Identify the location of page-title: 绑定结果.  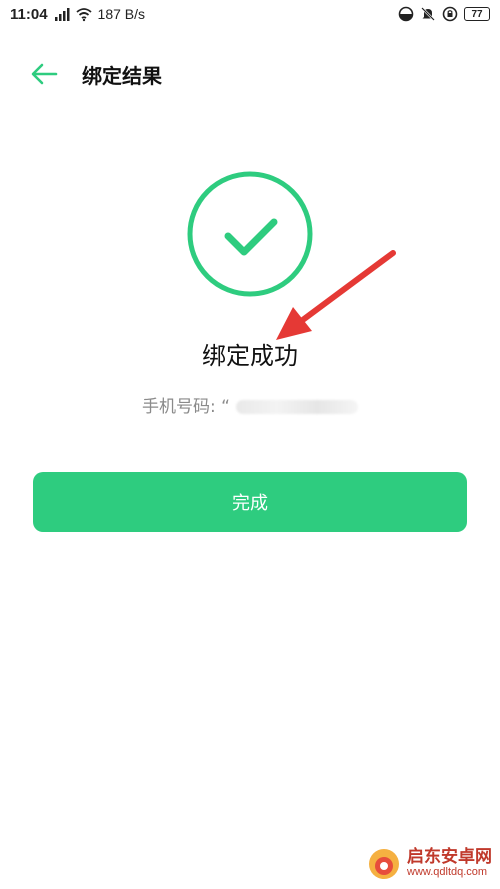
(122, 76).